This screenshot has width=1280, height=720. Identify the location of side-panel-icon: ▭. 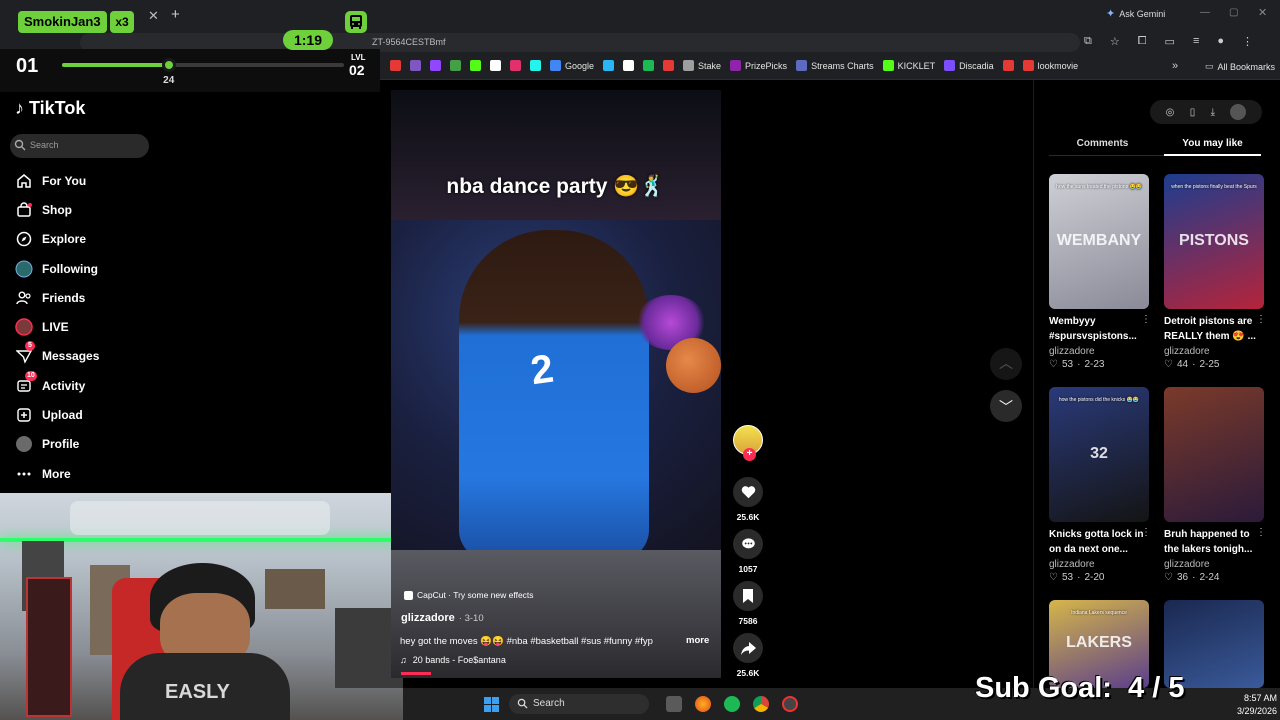
(1170, 41).